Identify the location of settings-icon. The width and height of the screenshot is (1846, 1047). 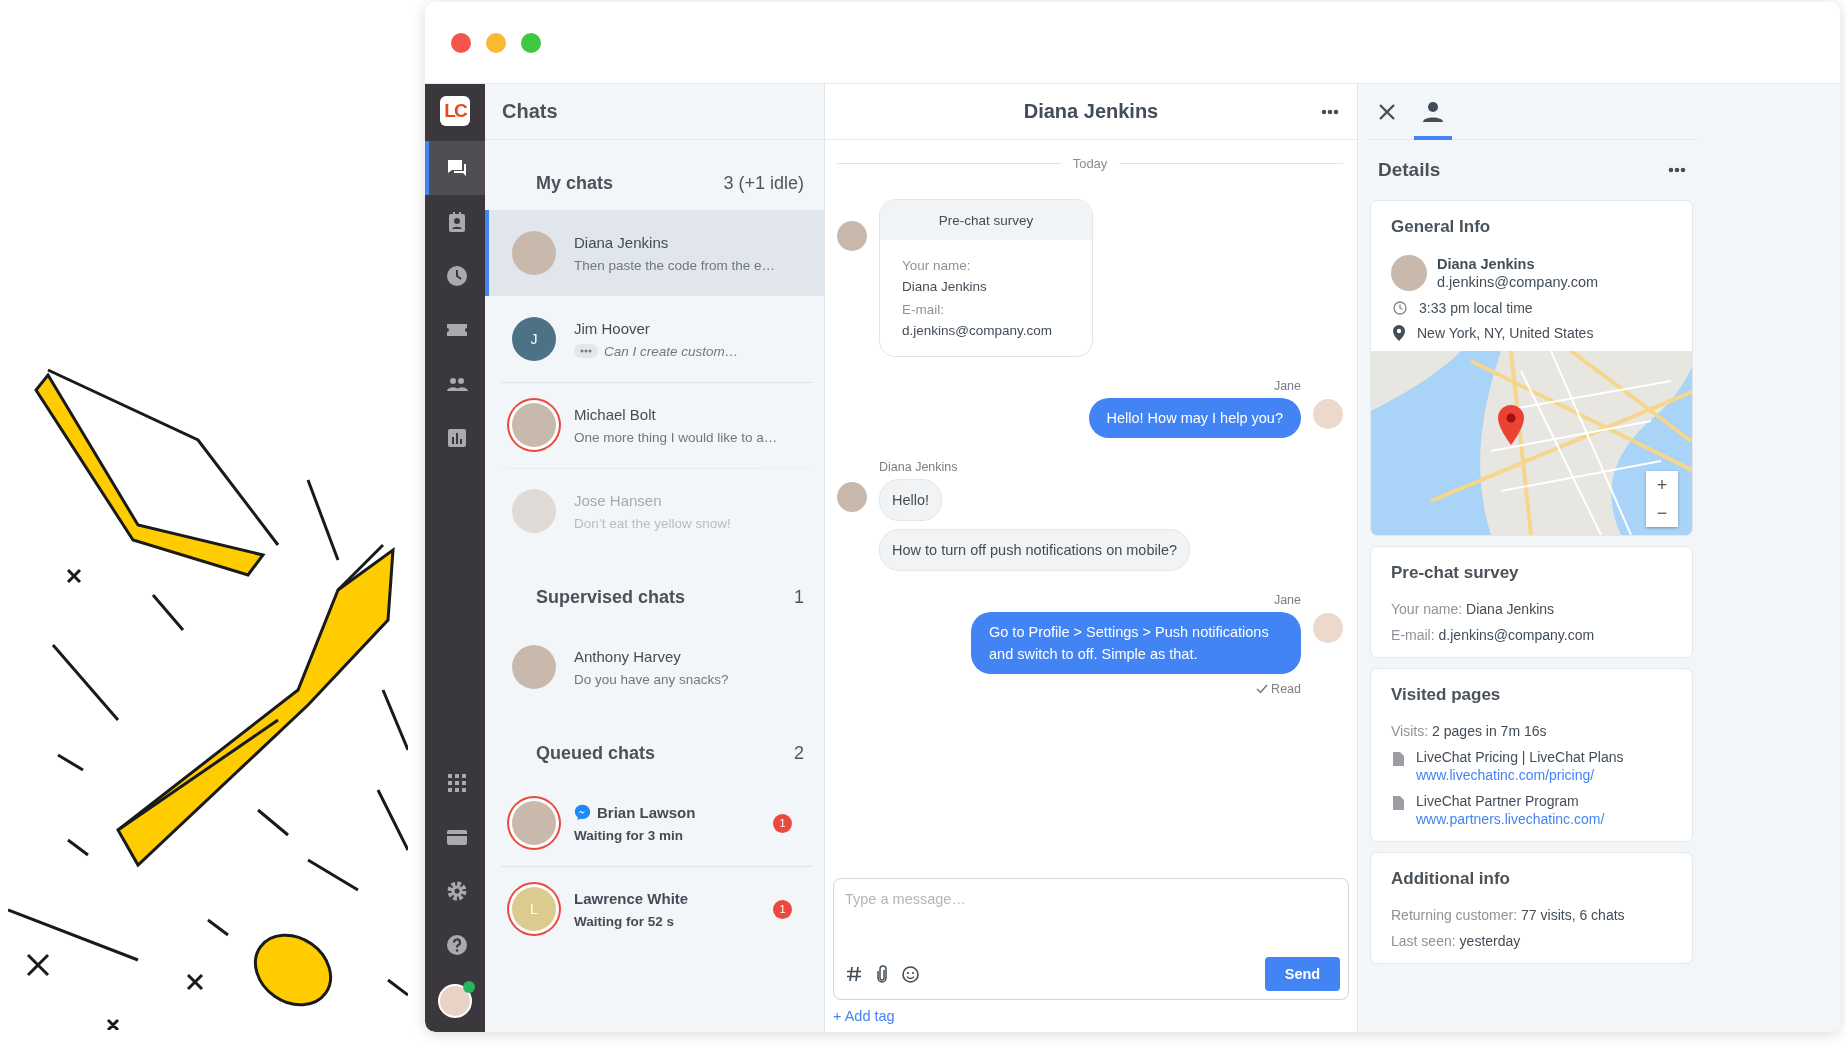
(457, 891).